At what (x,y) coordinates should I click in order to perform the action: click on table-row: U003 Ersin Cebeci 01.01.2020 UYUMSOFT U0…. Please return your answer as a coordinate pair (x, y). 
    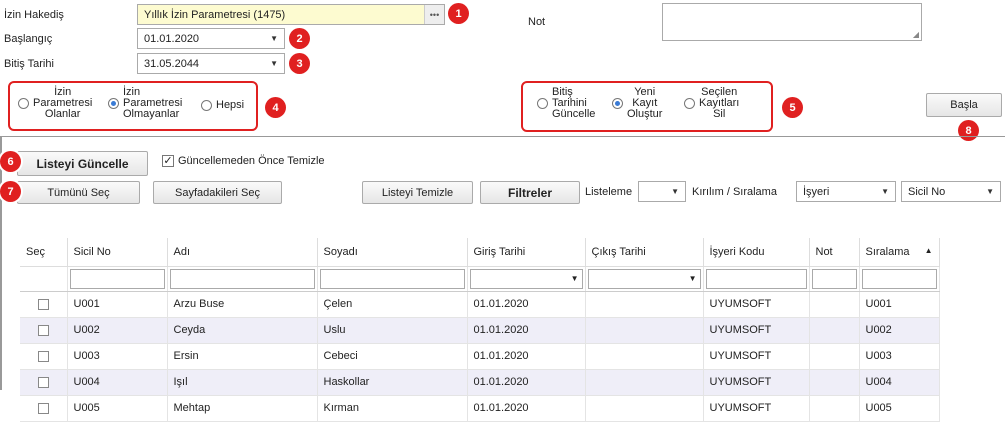
    Looking at the image, I should click on (480, 356).